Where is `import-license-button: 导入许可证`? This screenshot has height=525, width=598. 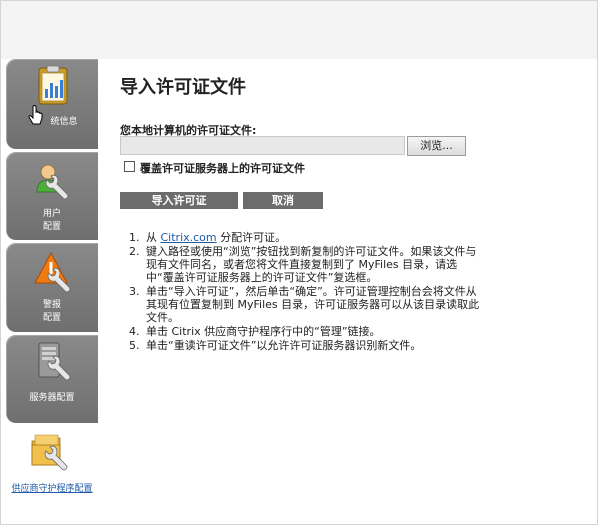 import-license-button: 导入许可证 is located at coordinates (179, 200).